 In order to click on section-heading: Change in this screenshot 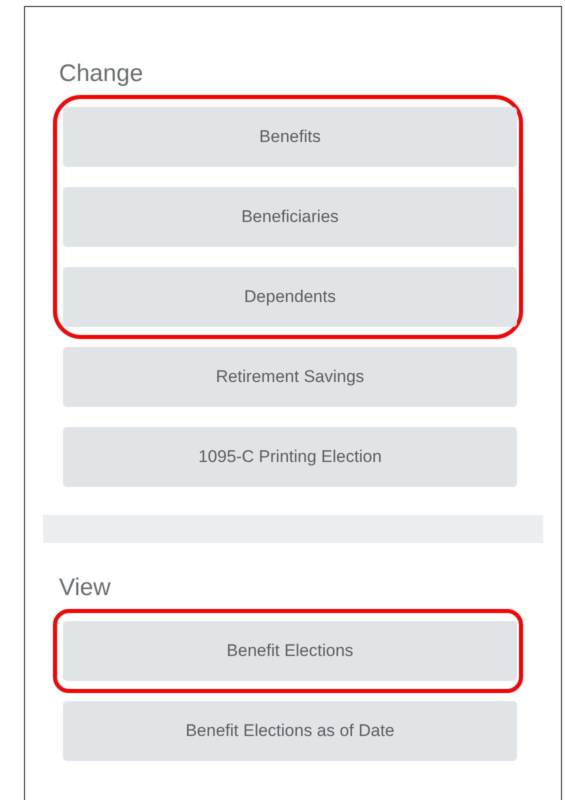, I will do `click(101, 74)`.